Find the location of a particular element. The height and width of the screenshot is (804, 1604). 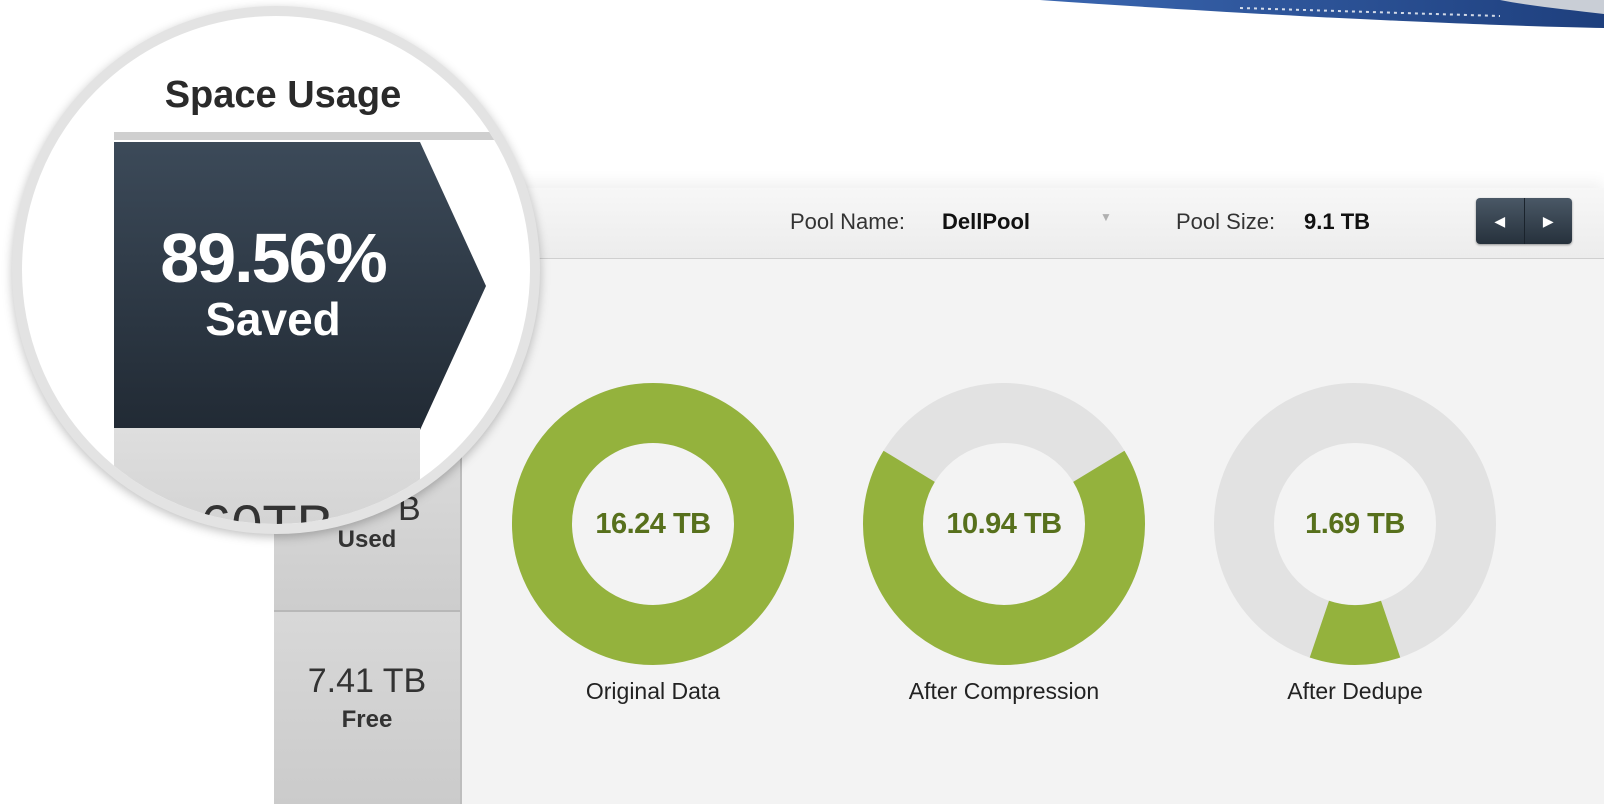

free-value: 7.41 TB is located at coordinates (367, 681).